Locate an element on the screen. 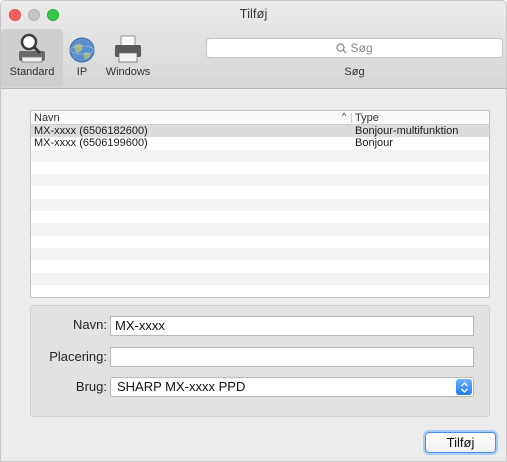 The image size is (507, 462). toolbar-windows-button: Windows is located at coordinates (128, 53).